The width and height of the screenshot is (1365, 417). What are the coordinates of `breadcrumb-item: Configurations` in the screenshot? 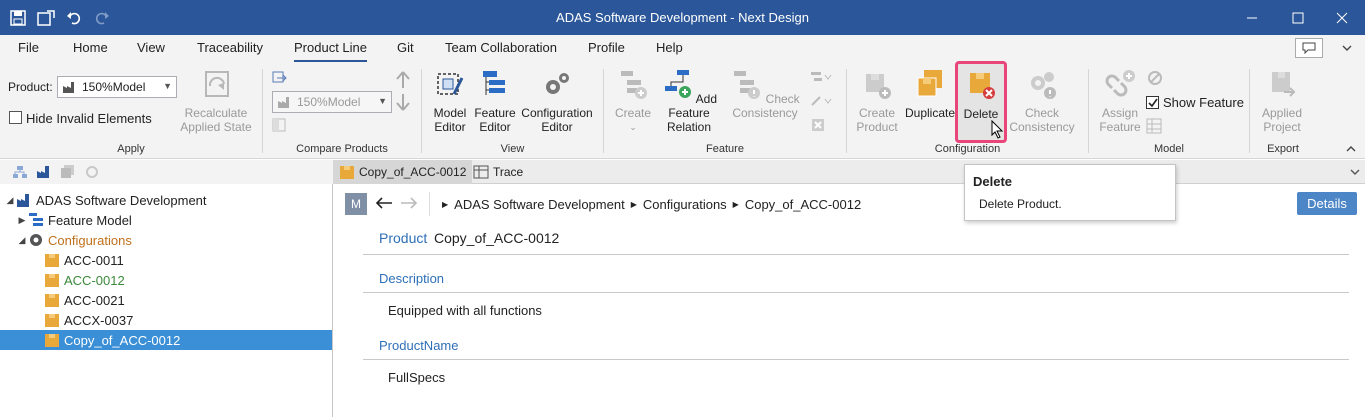 It's located at (685, 204).